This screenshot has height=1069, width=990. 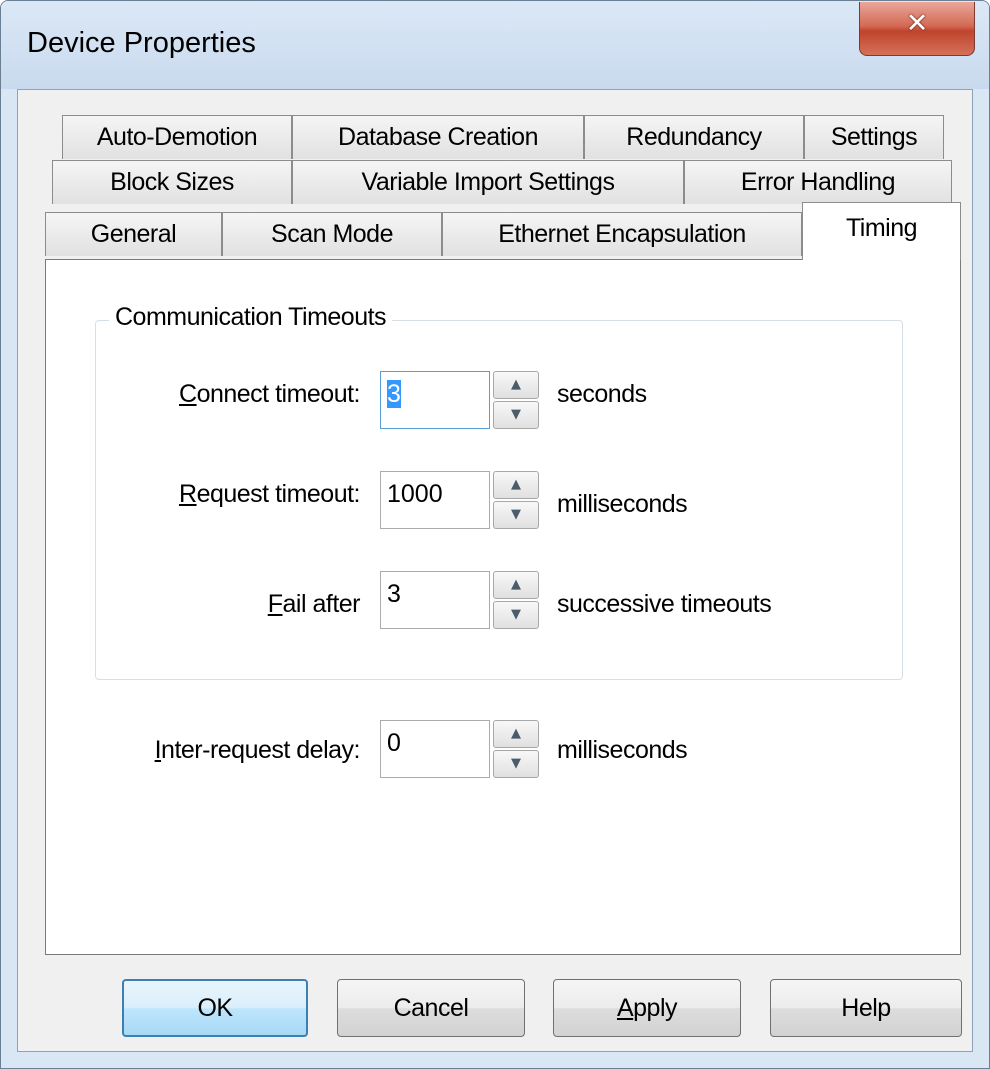 What do you see at coordinates (866, 1008) in the screenshot?
I see `help-button: Help` at bounding box center [866, 1008].